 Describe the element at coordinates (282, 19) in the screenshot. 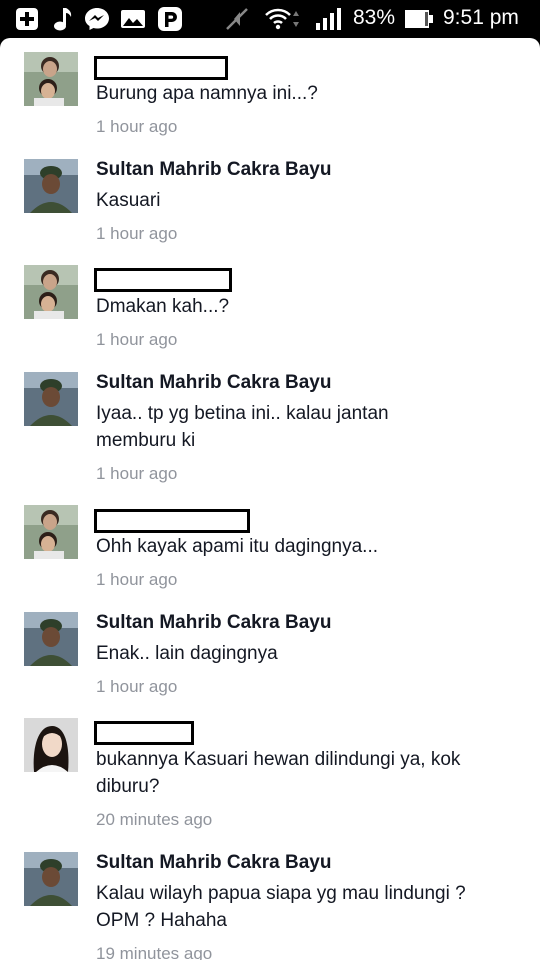

I see `wifi-icon` at that location.